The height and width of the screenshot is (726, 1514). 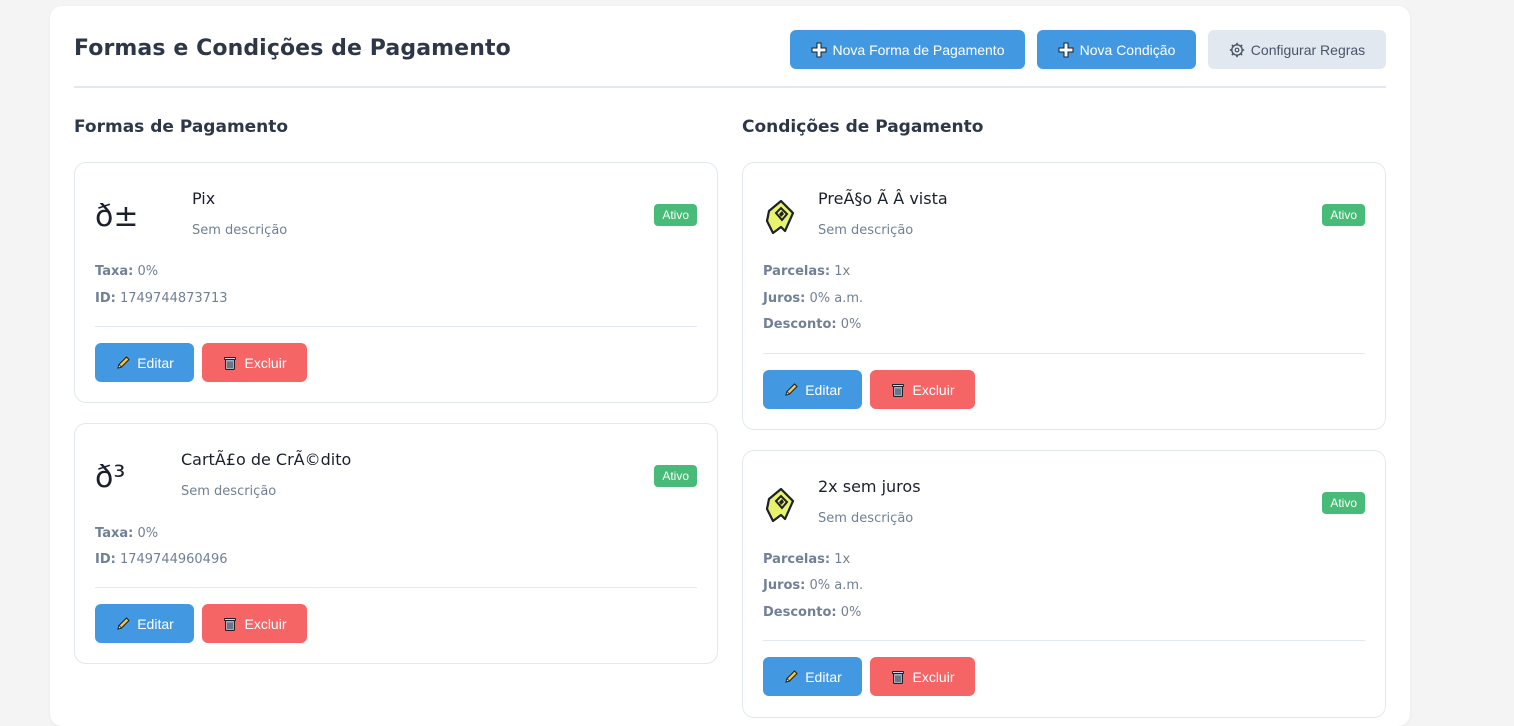 I want to click on new-condition-label: Nova Condição, so click(x=1127, y=49).